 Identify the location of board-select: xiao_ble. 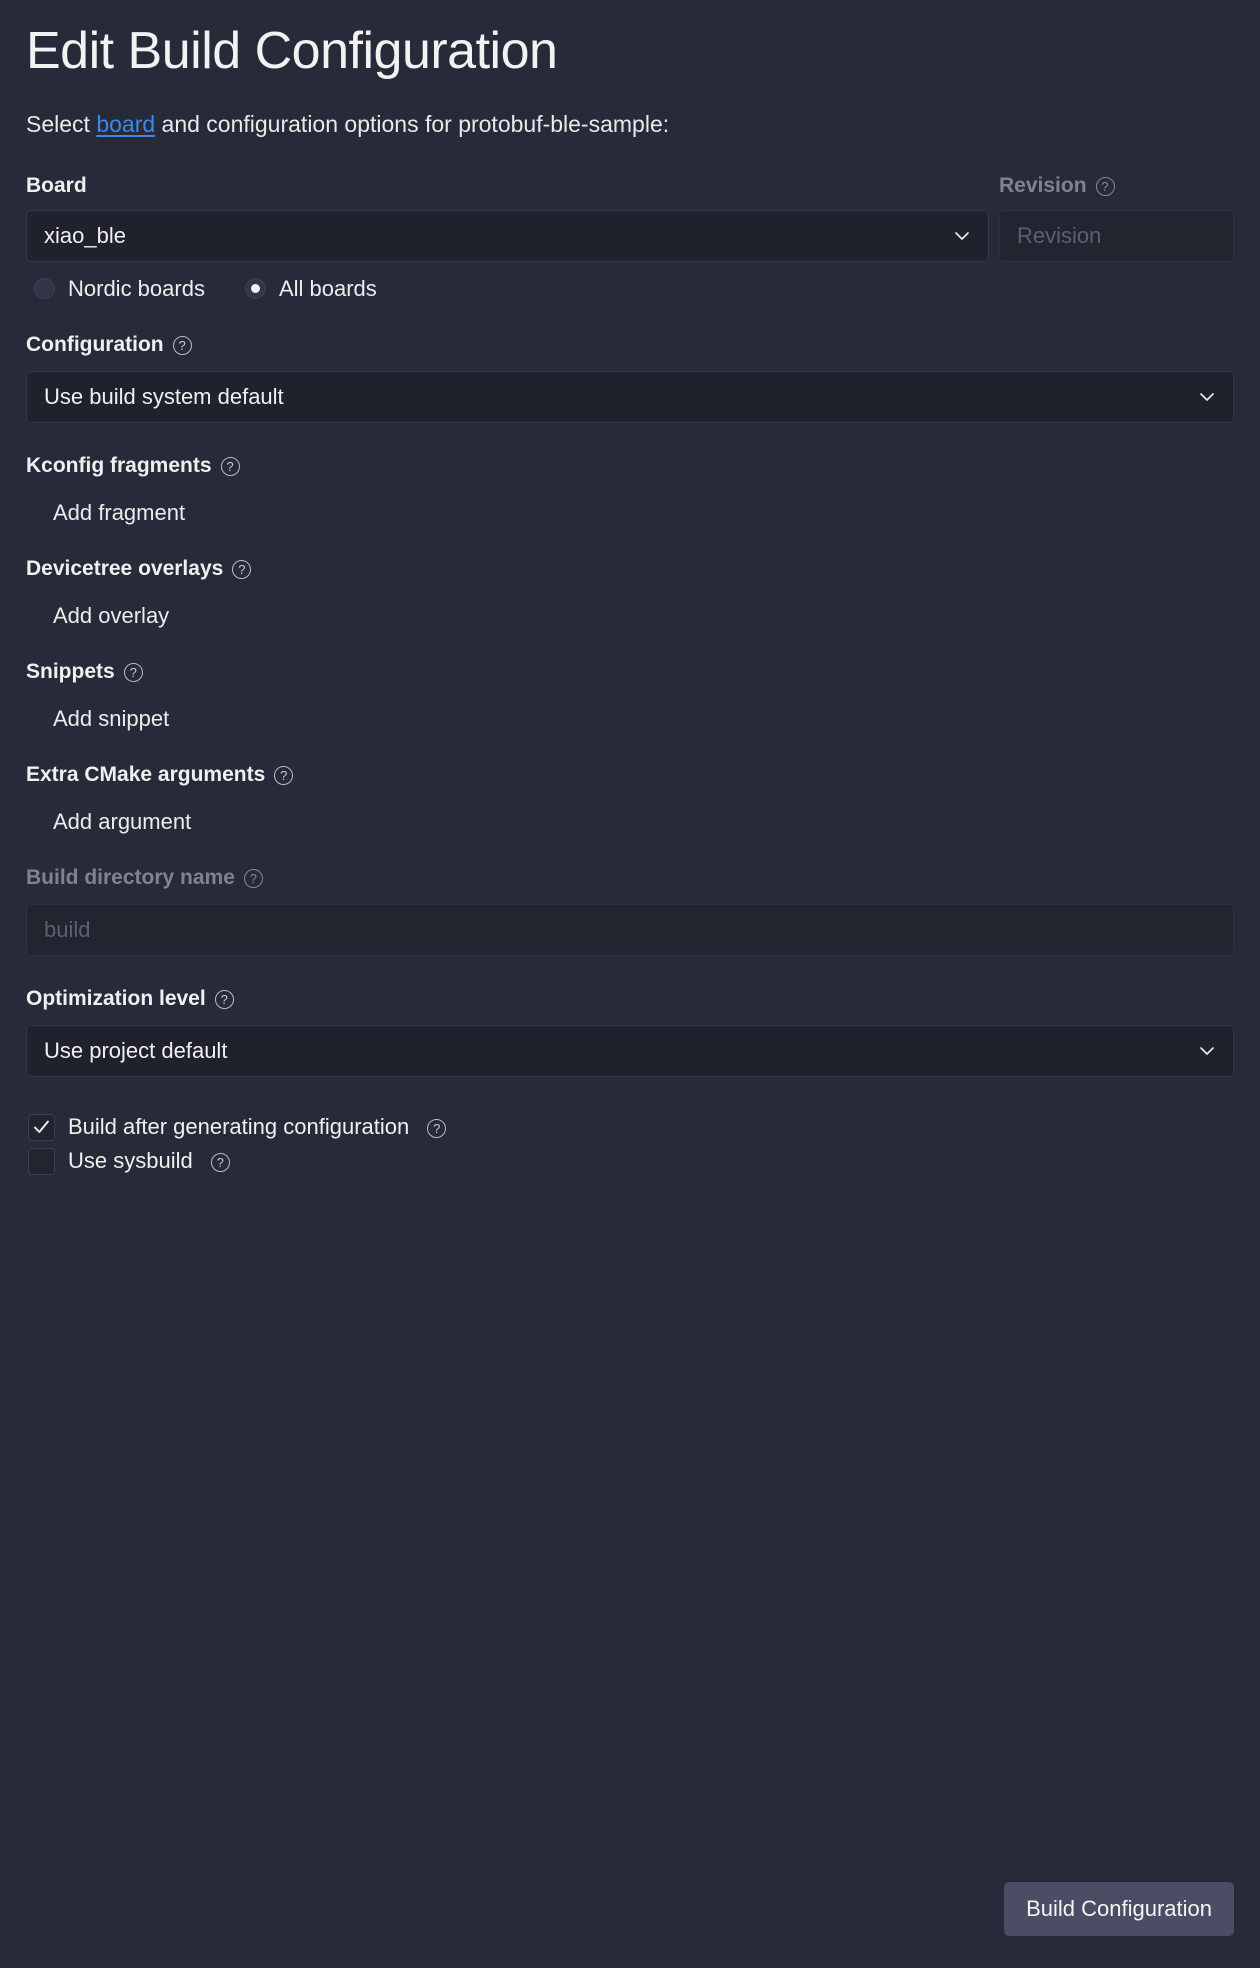
(507, 235).